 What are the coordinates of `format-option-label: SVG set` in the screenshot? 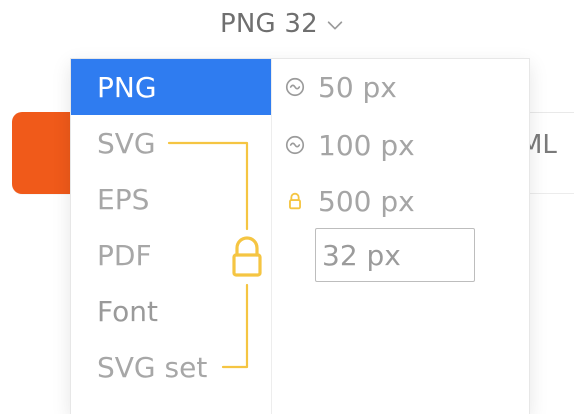 It's located at (152, 367).